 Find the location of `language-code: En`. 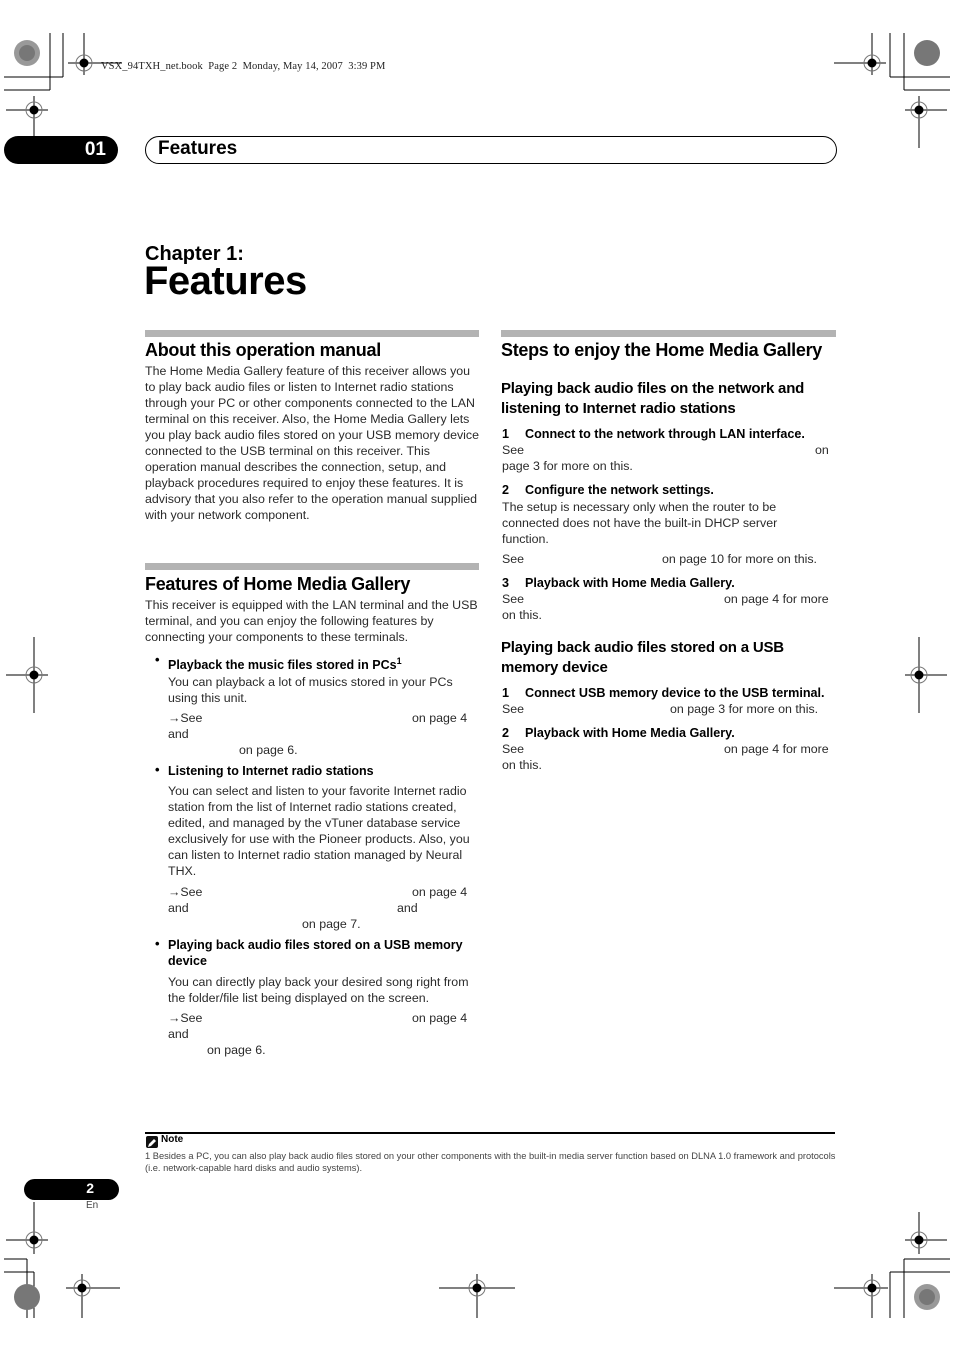

language-code: En is located at coordinates (92, 1205).